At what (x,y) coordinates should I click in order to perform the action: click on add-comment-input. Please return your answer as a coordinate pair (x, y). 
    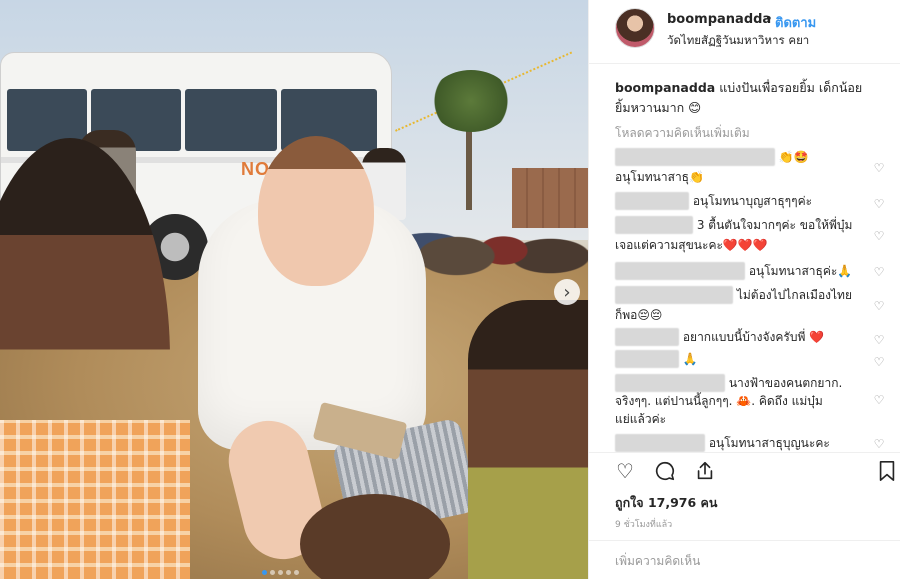
    Looking at the image, I should click on (745, 561).